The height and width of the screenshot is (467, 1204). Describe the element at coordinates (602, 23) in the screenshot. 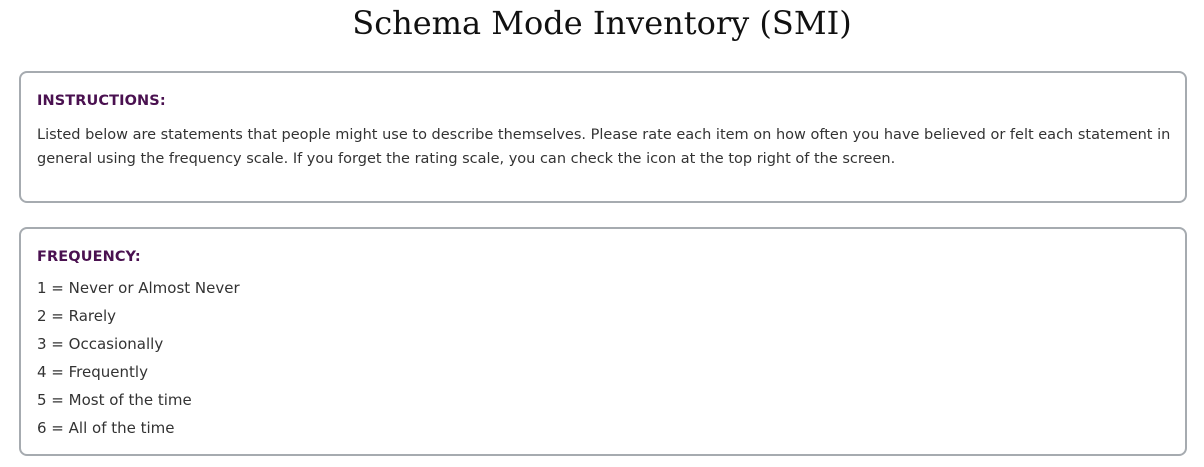

I see `page-title: Schema Mode Inventory (SMI)` at that location.